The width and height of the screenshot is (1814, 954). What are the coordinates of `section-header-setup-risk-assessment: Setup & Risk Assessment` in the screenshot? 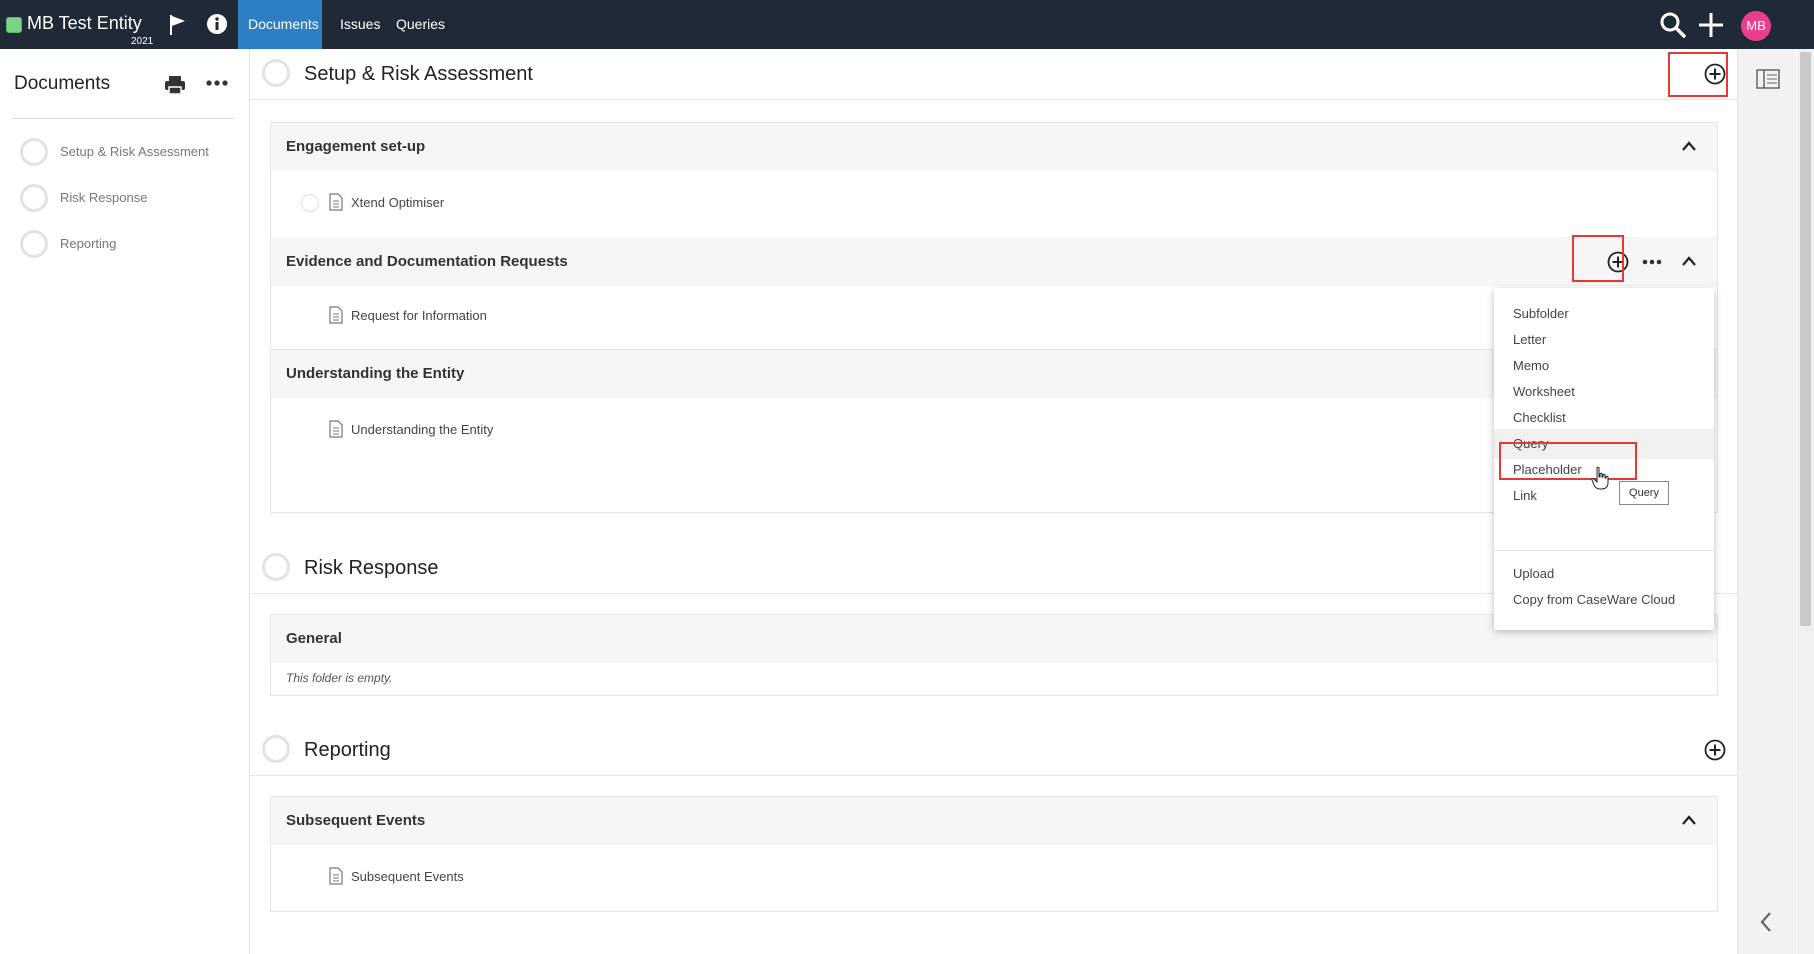 It's located at (993, 74).